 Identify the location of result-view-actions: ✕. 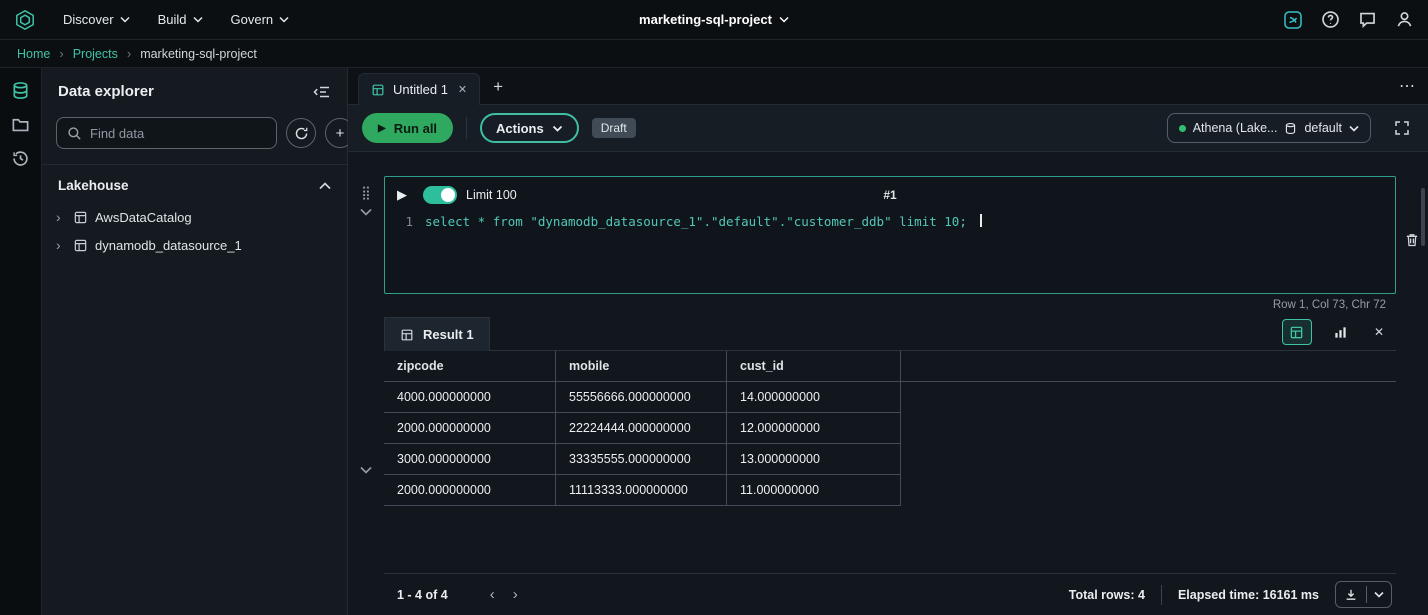
(1337, 332).